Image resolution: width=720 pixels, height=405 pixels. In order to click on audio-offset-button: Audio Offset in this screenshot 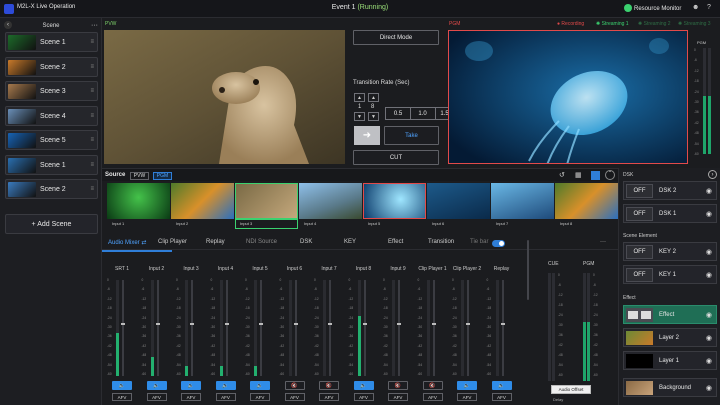, I will do `click(571, 389)`.